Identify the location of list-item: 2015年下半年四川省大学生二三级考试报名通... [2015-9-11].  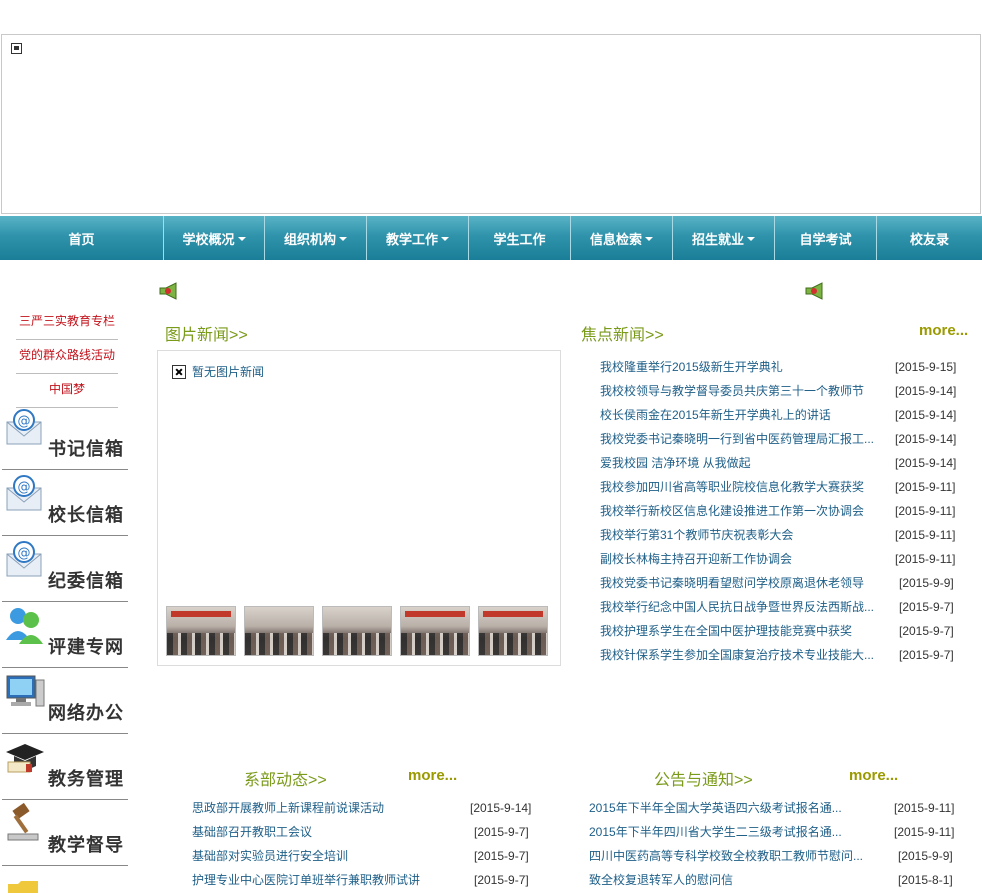
(776, 832).